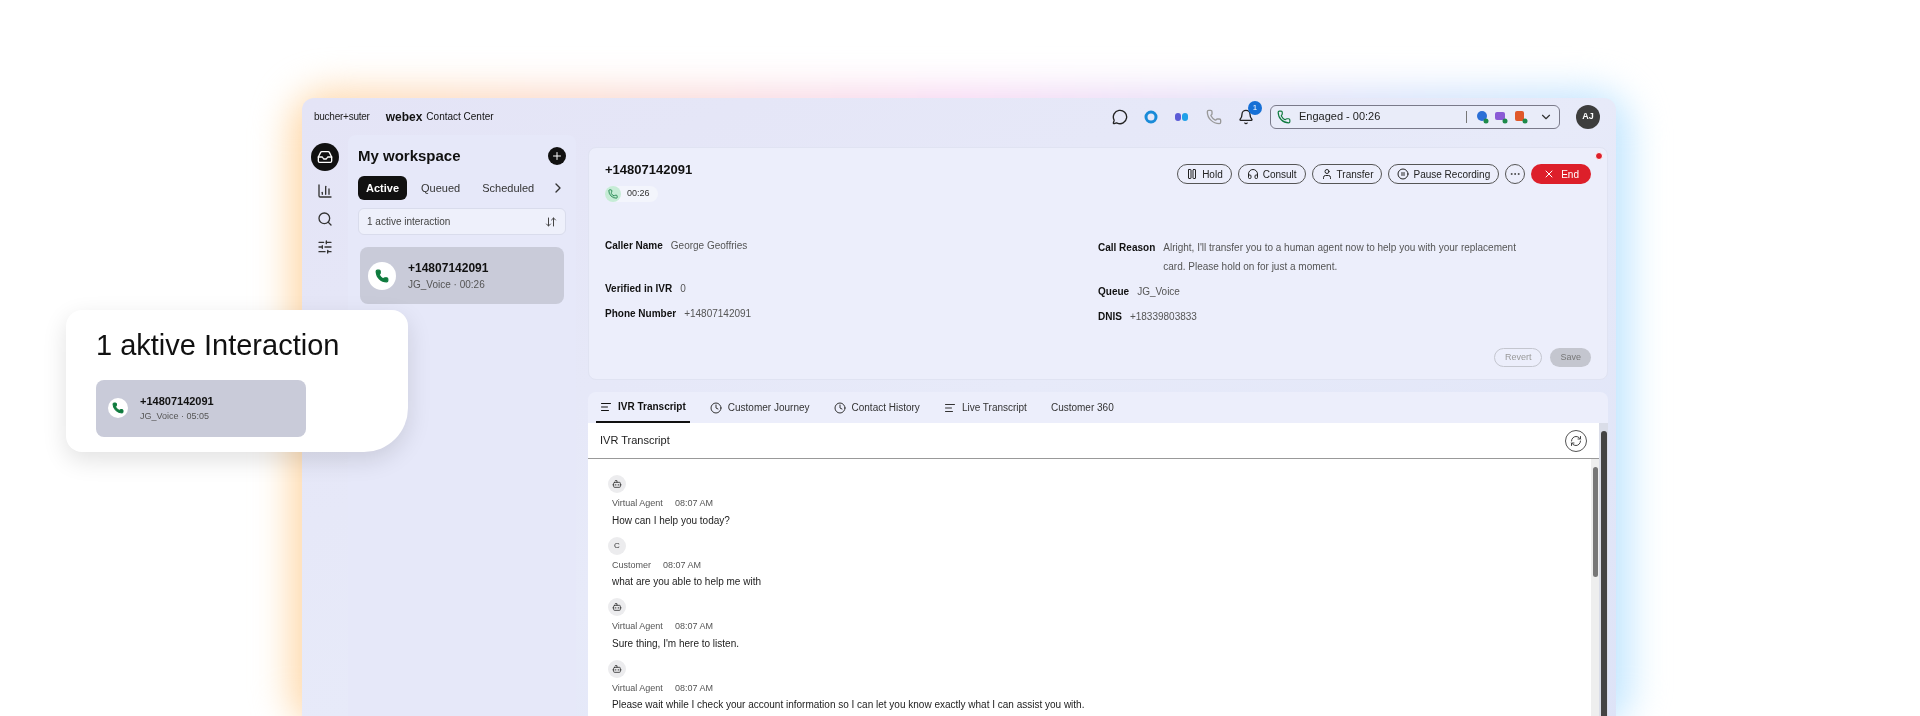 The height and width of the screenshot is (716, 1920). I want to click on field-label: Phone Number, so click(641, 313).